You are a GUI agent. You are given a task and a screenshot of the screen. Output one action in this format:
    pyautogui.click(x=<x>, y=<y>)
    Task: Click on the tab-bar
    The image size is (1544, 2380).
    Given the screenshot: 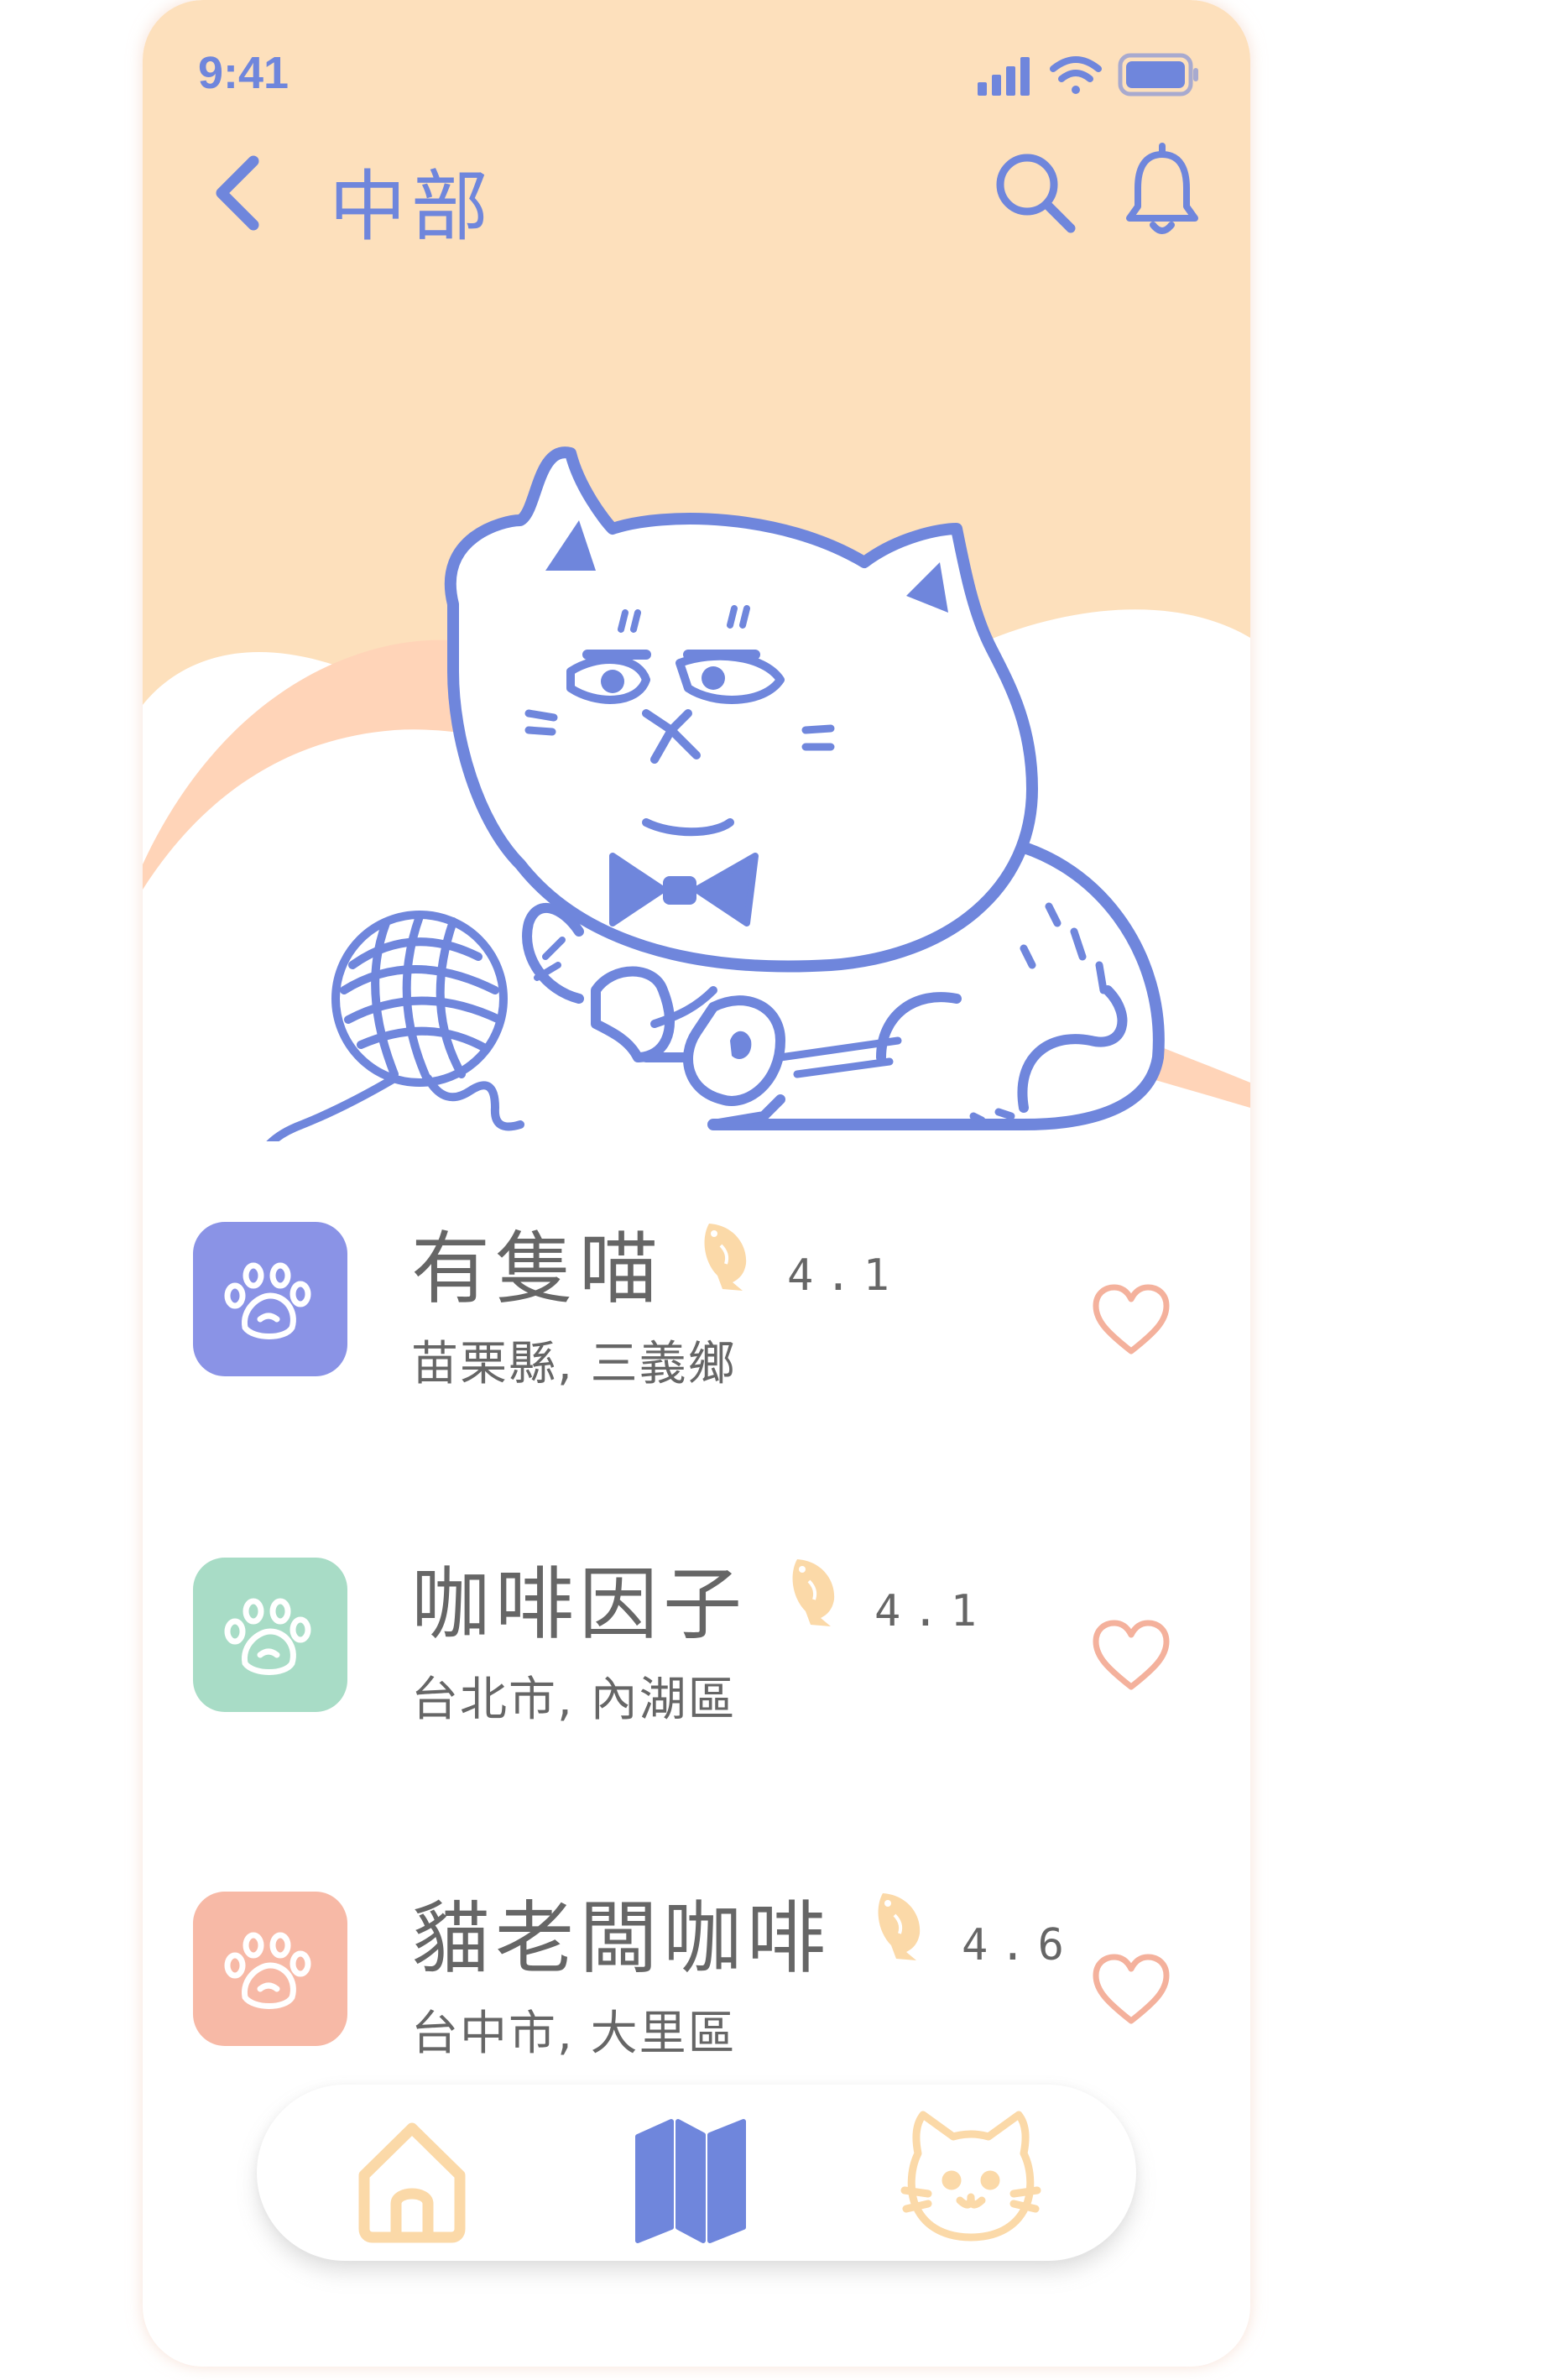 What is the action you would take?
    pyautogui.click(x=696, y=2173)
    